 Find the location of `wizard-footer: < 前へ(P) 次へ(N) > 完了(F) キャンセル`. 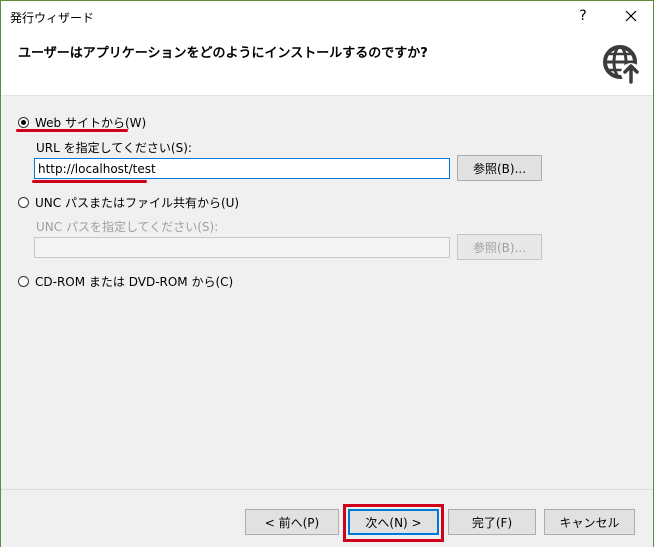

wizard-footer: < 前へ(P) 次へ(N) > 完了(F) キャンセル is located at coordinates (327, 518).